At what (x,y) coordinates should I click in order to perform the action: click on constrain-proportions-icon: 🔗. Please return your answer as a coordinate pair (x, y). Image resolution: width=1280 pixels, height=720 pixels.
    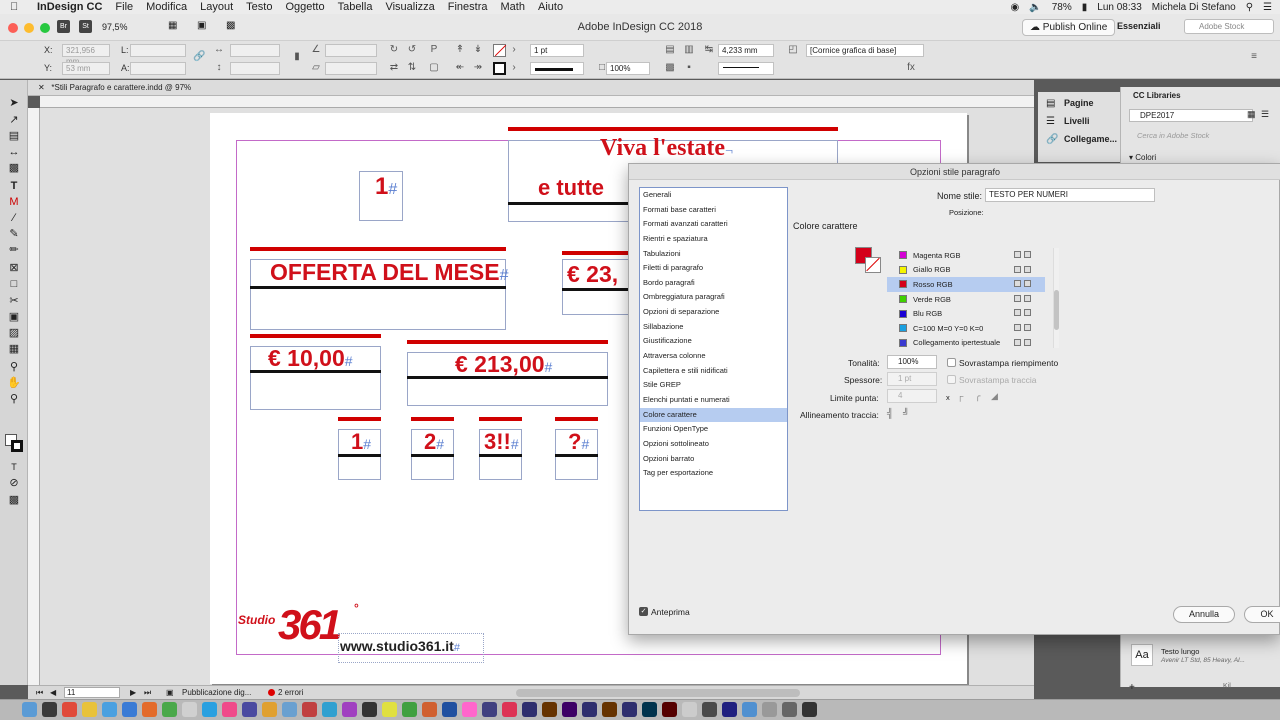
    Looking at the image, I should click on (199, 57).